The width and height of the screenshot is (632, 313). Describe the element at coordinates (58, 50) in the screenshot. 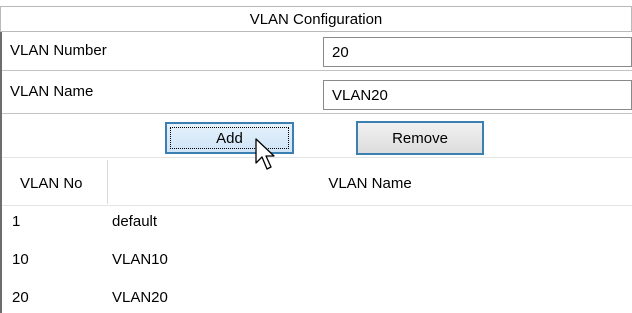

I see `vlan-number-label-text: VLAN Number` at that location.